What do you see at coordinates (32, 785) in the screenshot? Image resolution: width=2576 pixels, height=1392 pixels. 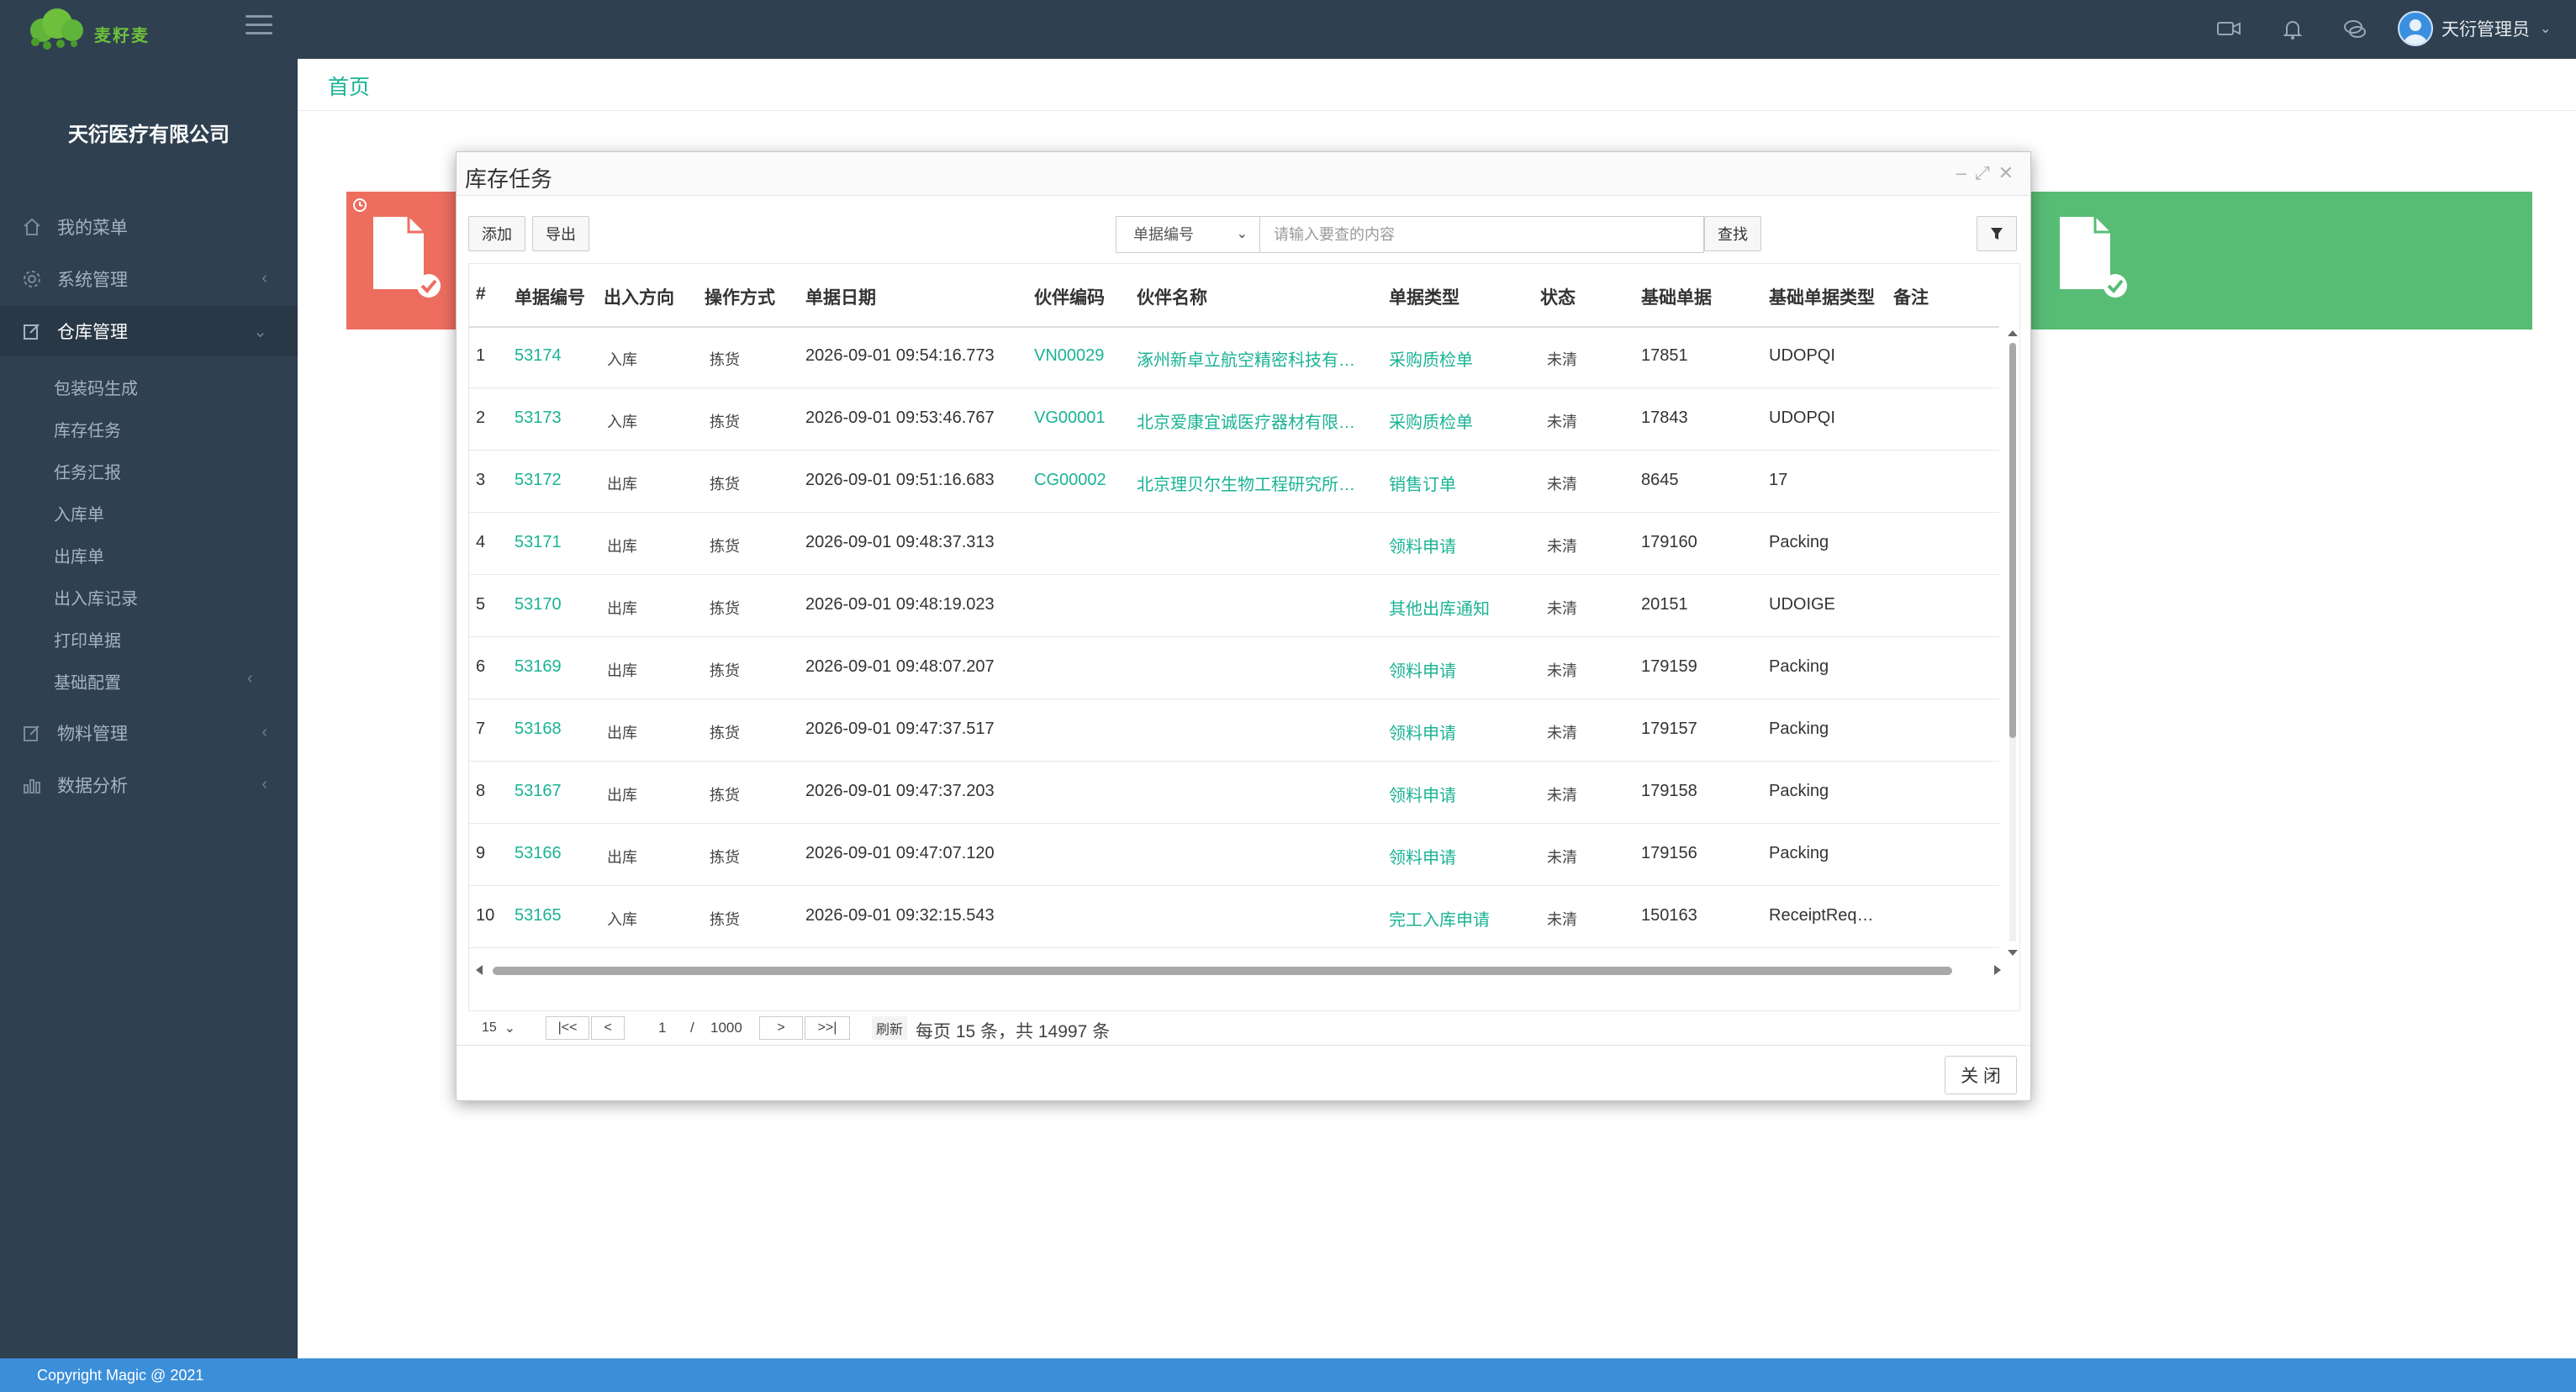 I see `bar-chart-icon` at bounding box center [32, 785].